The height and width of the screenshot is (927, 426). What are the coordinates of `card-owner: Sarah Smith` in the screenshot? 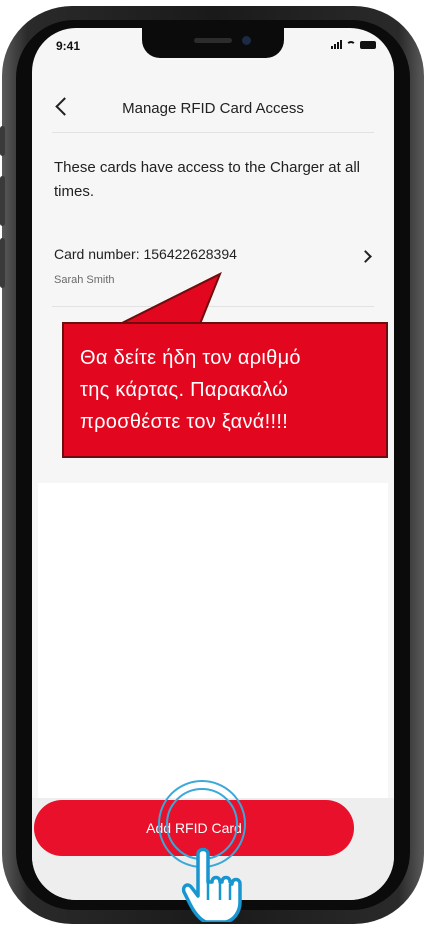 It's located at (84, 280).